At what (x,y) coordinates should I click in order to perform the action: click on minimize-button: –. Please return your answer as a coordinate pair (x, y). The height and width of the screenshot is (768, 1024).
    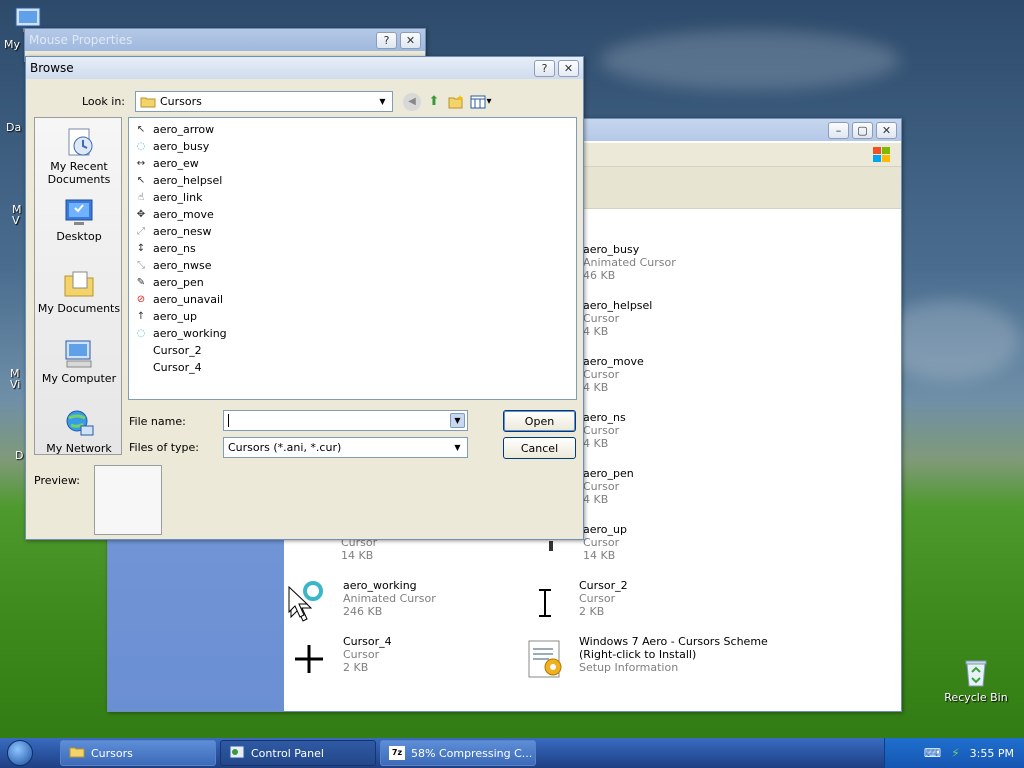
    Looking at the image, I should click on (838, 130).